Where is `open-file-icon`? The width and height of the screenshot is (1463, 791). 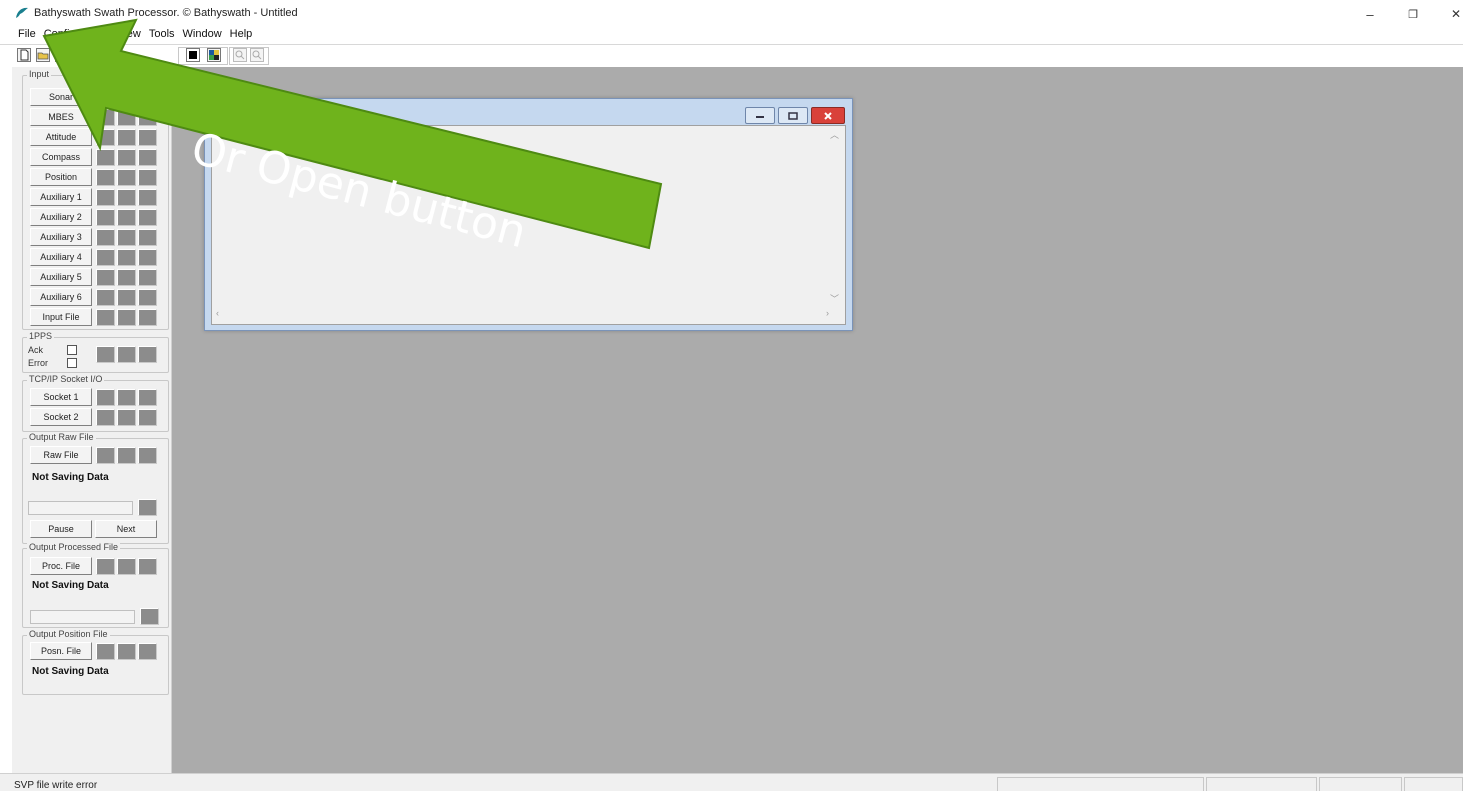 open-file-icon is located at coordinates (43, 55).